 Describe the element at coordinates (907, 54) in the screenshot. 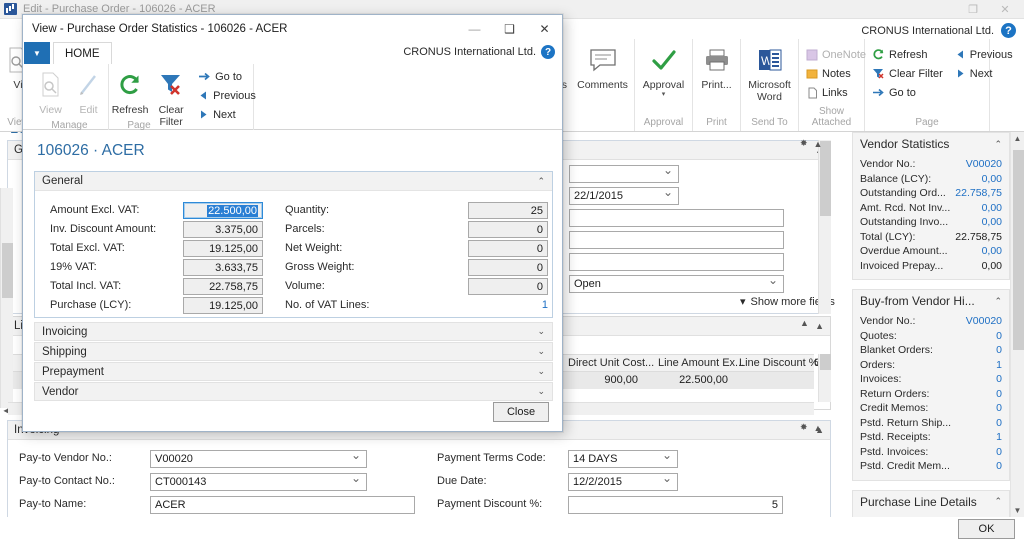

I see `ribbon-button-refresh: Refresh` at that location.